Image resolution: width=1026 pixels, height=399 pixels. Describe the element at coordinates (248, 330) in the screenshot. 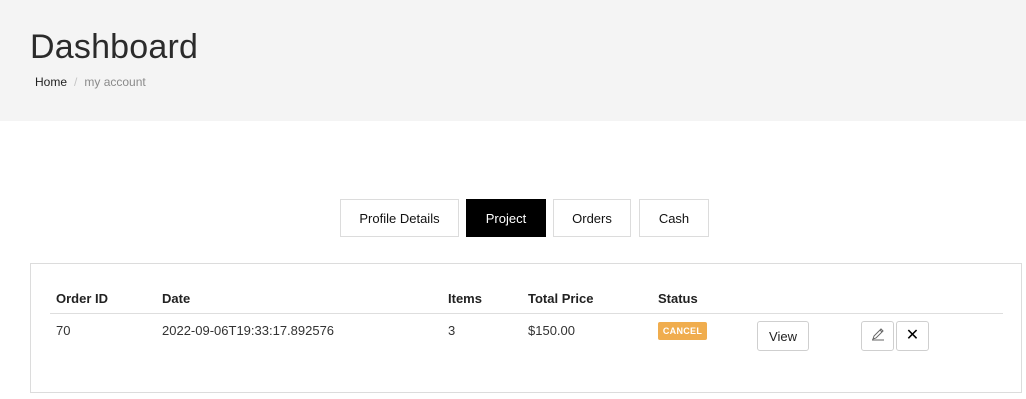

I see `date-cell: 2022-09-06T19:33:17.892576` at that location.